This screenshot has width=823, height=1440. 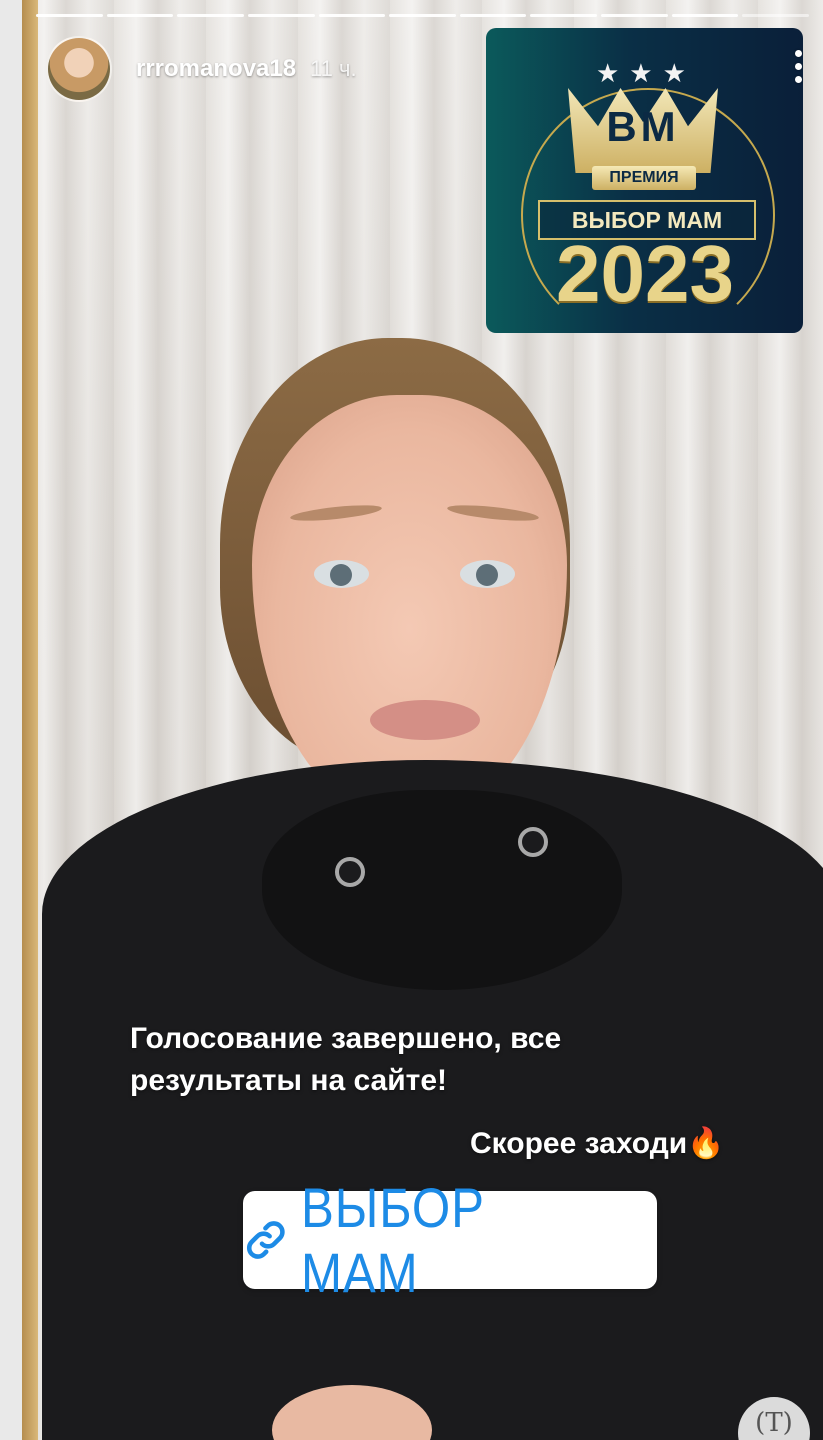 I want to click on link-sticker: ВЫБОР МАМ, so click(x=450, y=1240).